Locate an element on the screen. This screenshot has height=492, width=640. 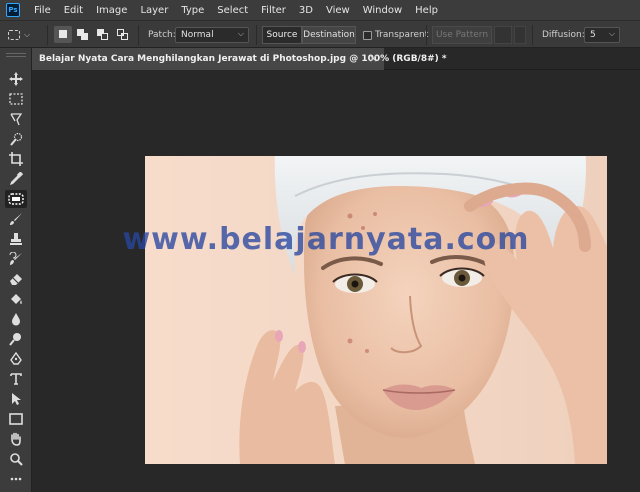
path-select-tool-button is located at coordinates (16, 399).